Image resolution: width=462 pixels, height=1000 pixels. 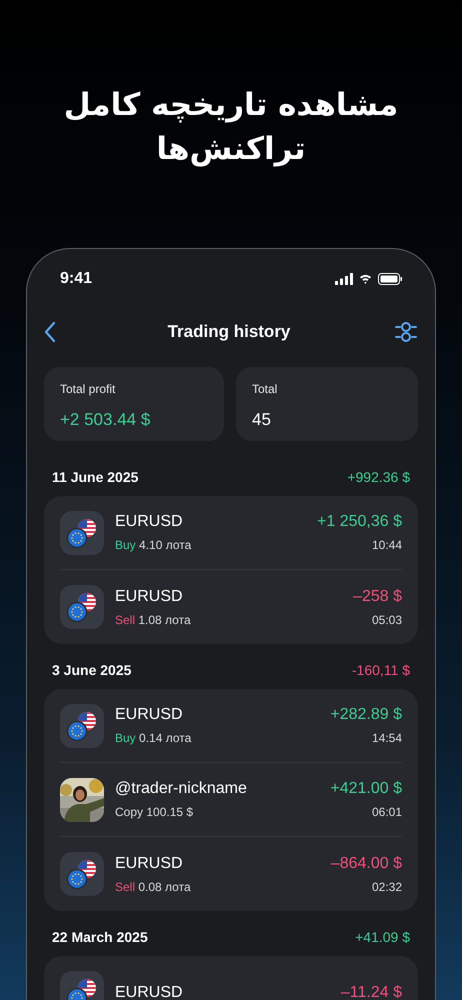 What do you see at coordinates (106, 420) in the screenshot?
I see `stat-value: +2 503.44 $` at bounding box center [106, 420].